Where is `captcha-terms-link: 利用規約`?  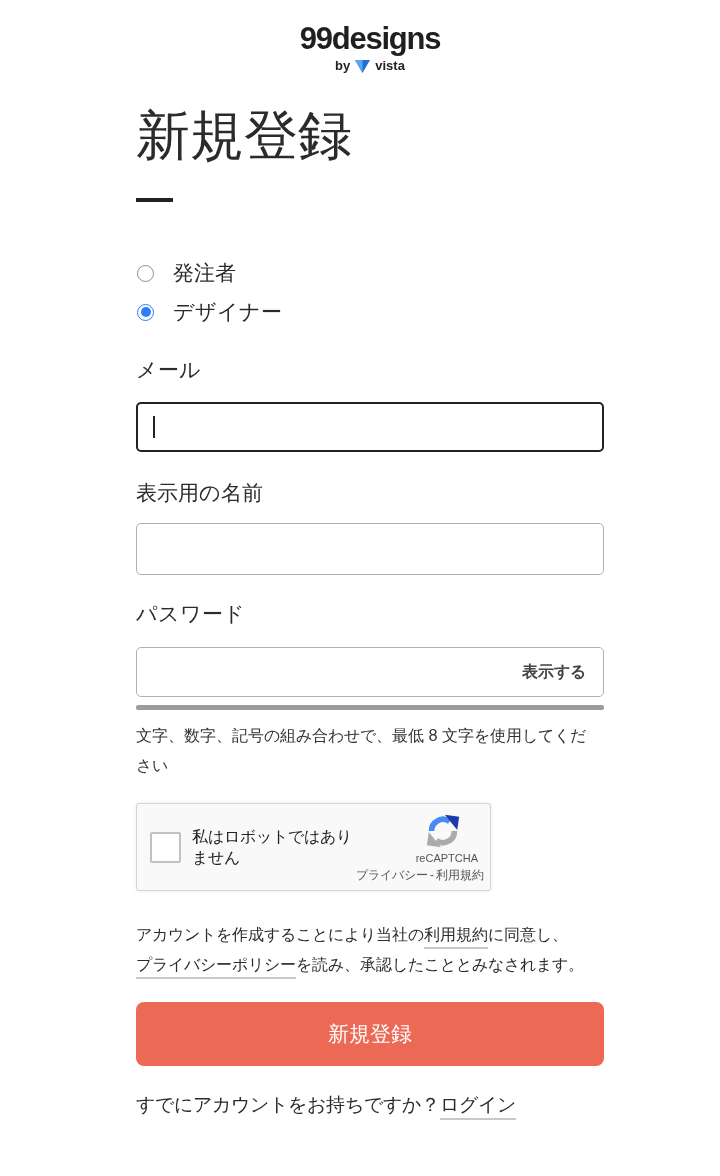
captcha-terms-link: 利用規約 is located at coordinates (460, 875).